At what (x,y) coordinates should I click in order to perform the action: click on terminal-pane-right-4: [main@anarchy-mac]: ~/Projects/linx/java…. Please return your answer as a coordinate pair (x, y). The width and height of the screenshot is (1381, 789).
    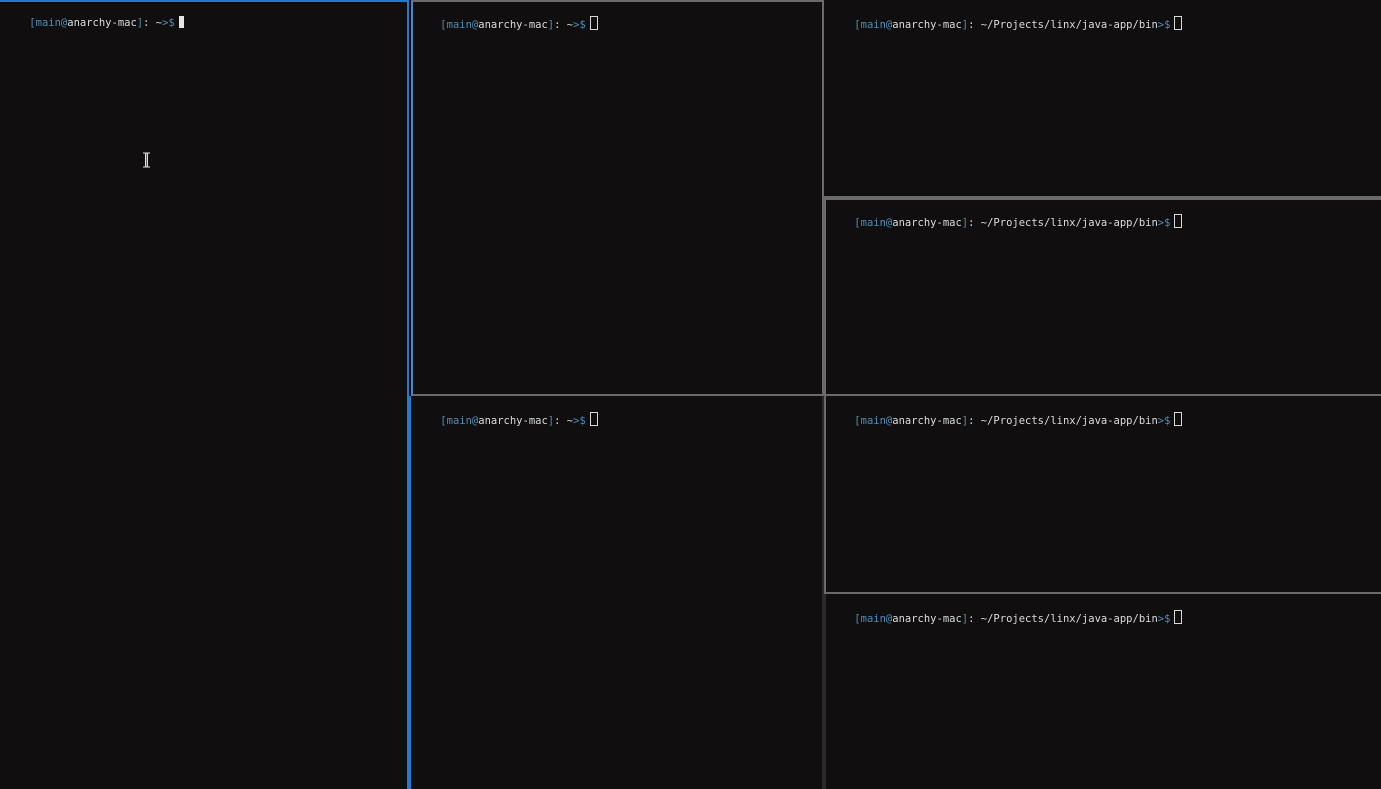
    Looking at the image, I should click on (1102, 691).